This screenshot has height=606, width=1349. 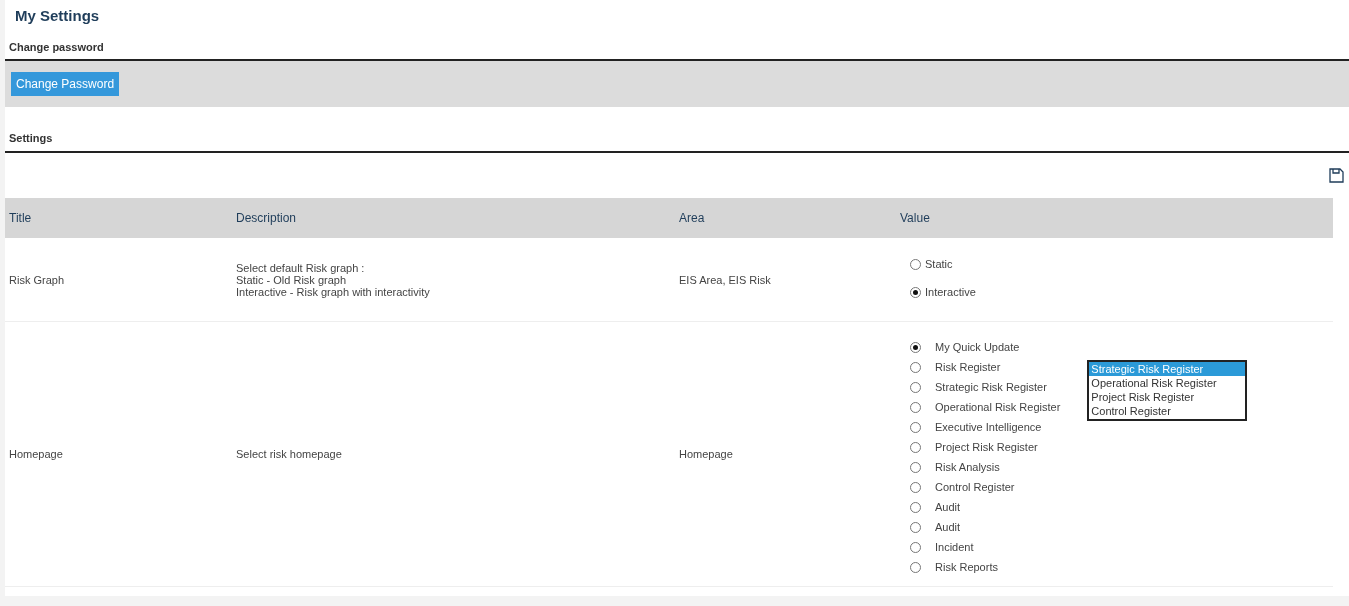 What do you see at coordinates (985, 447) in the screenshot?
I see `radio-option: Project Risk Register` at bounding box center [985, 447].